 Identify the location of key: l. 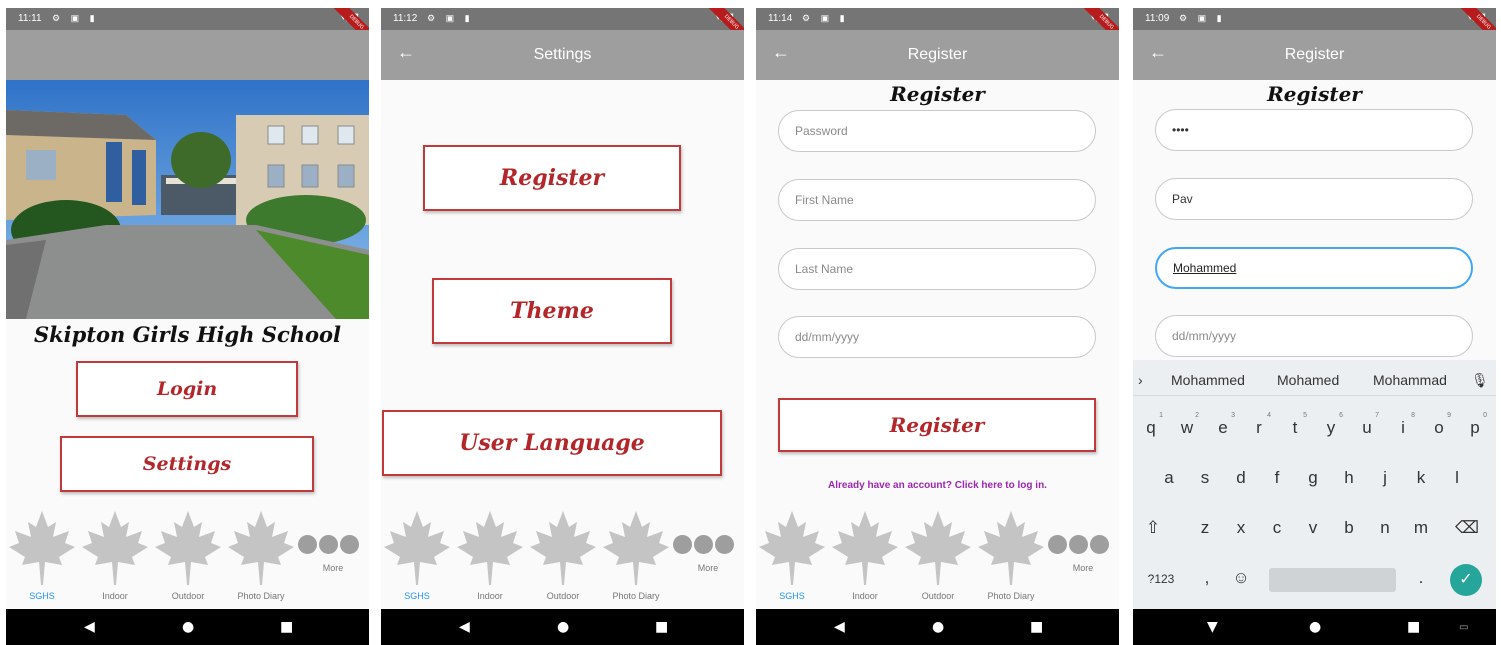
(1457, 478).